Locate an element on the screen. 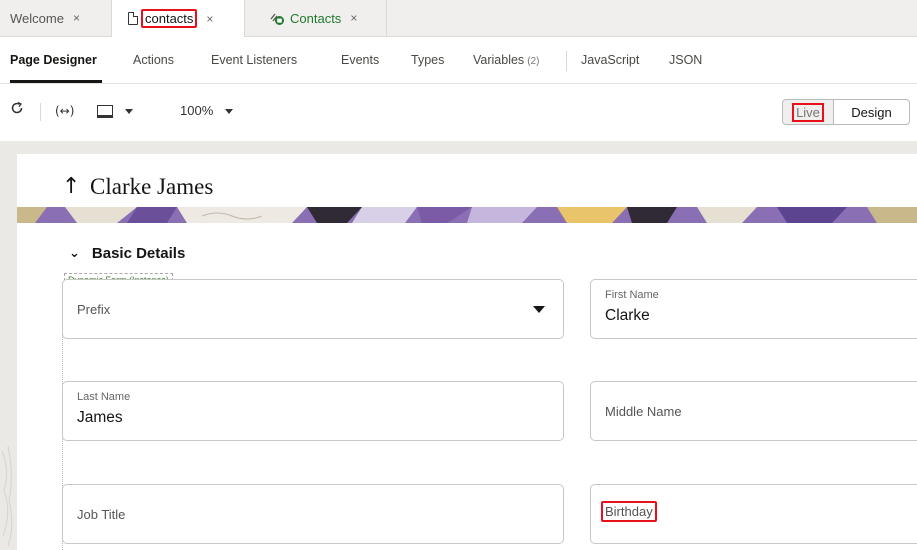  tab-types: Types is located at coordinates (427, 60).